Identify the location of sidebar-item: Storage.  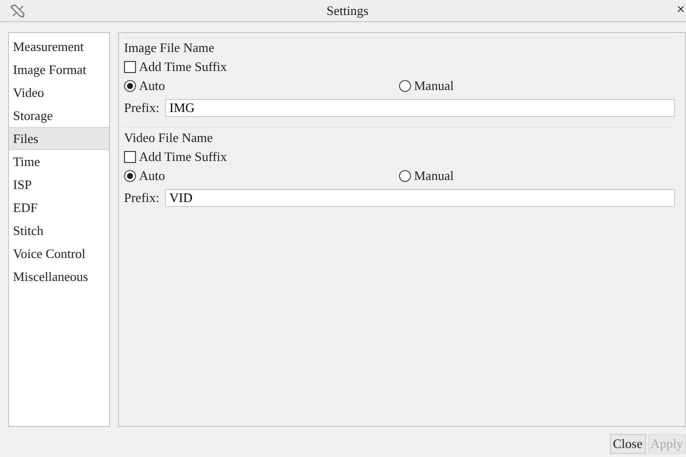
(59, 115).